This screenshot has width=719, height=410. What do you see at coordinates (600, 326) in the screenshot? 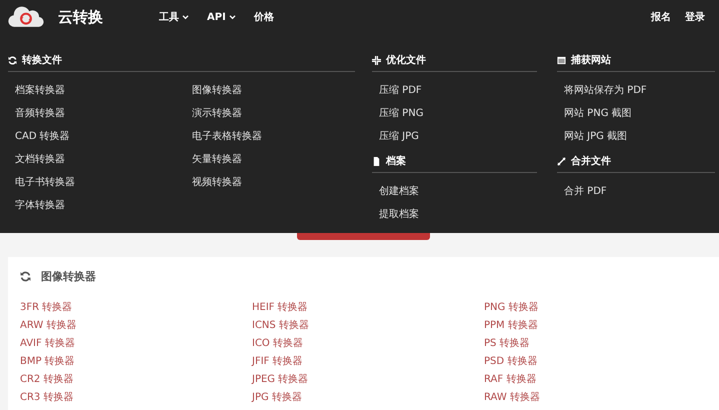
I see `converter-link: PPM 转换器` at bounding box center [600, 326].